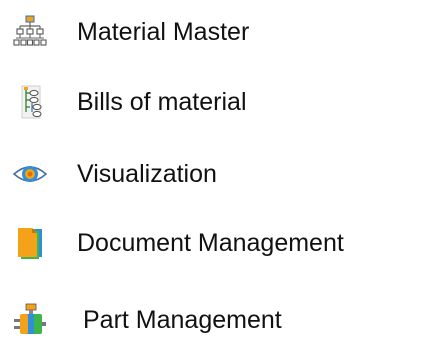  I want to click on menu-item-label: Part Management, so click(182, 320).